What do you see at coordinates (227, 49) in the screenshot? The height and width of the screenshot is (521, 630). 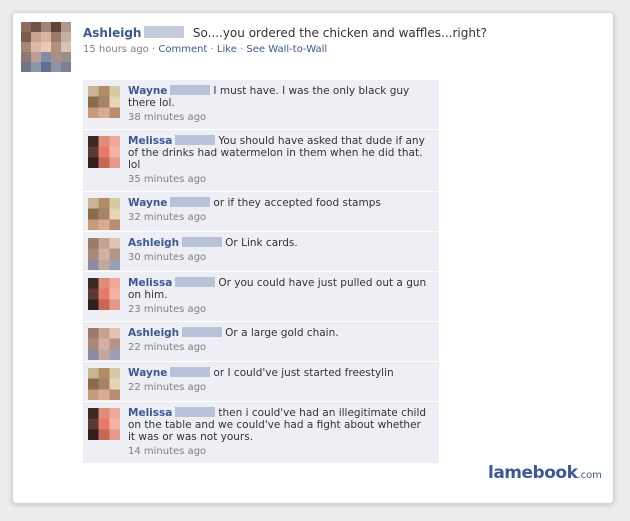 I see `like-link: Like` at bounding box center [227, 49].